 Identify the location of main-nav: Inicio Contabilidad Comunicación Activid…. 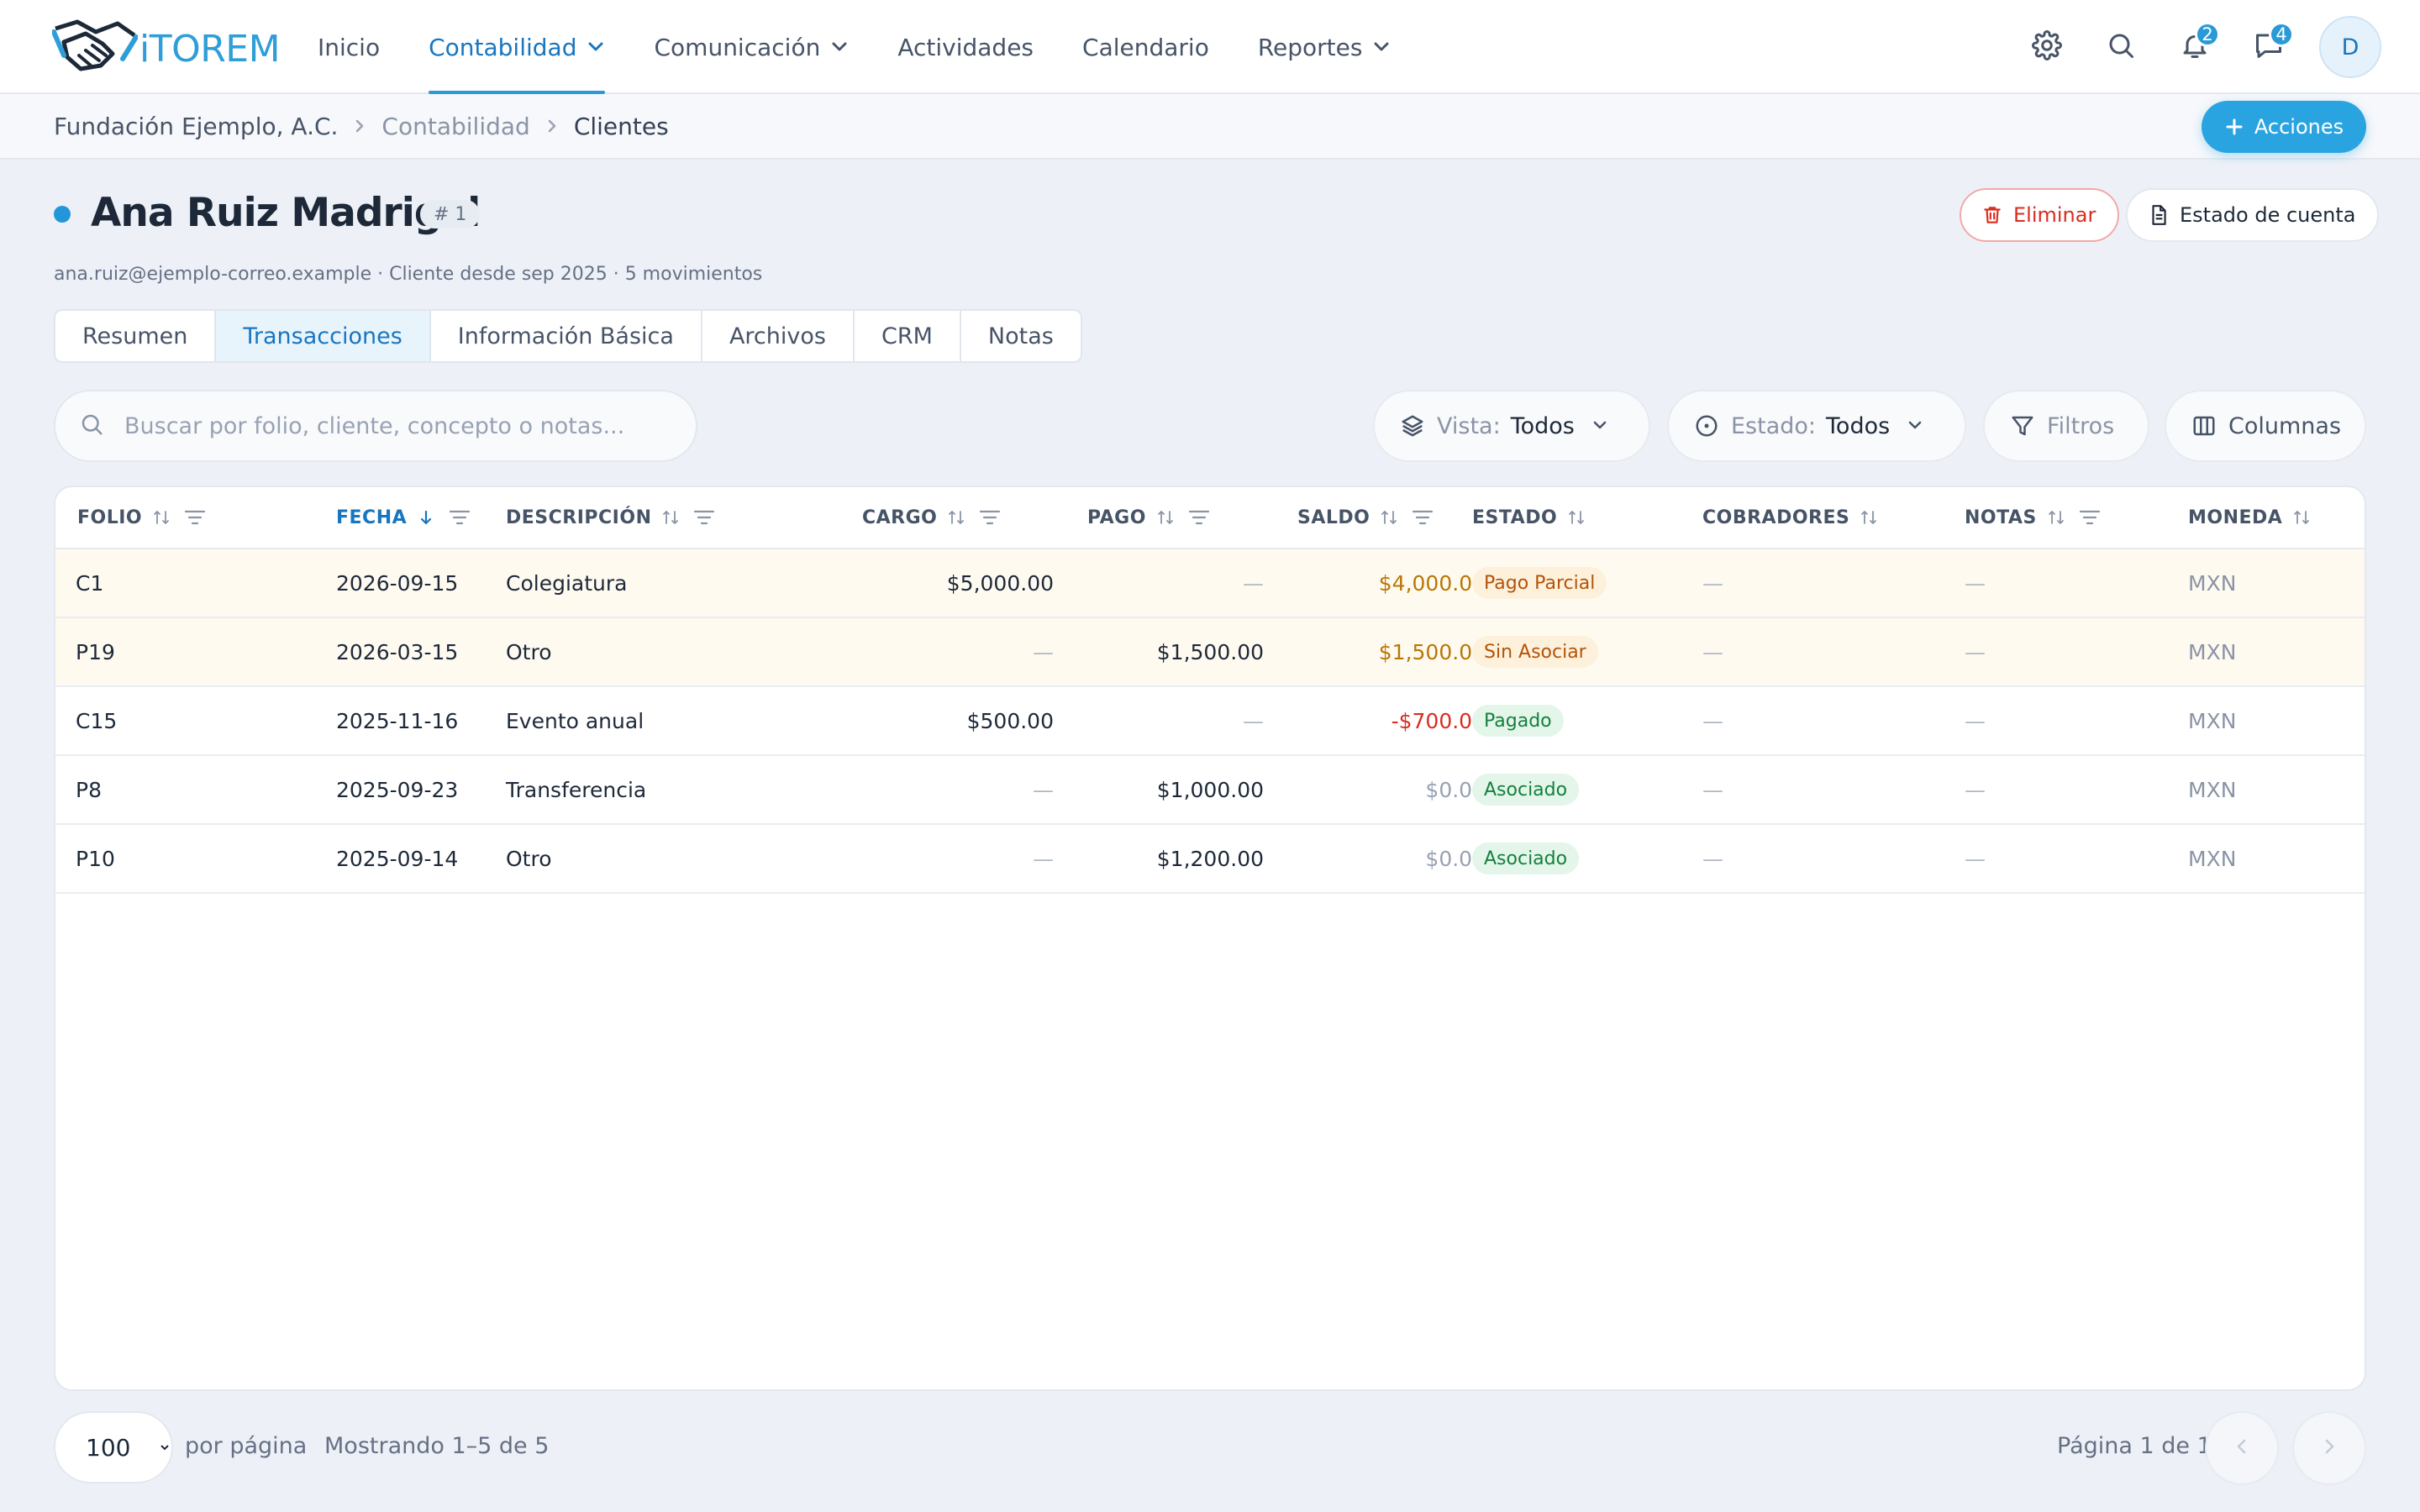
(878, 47).